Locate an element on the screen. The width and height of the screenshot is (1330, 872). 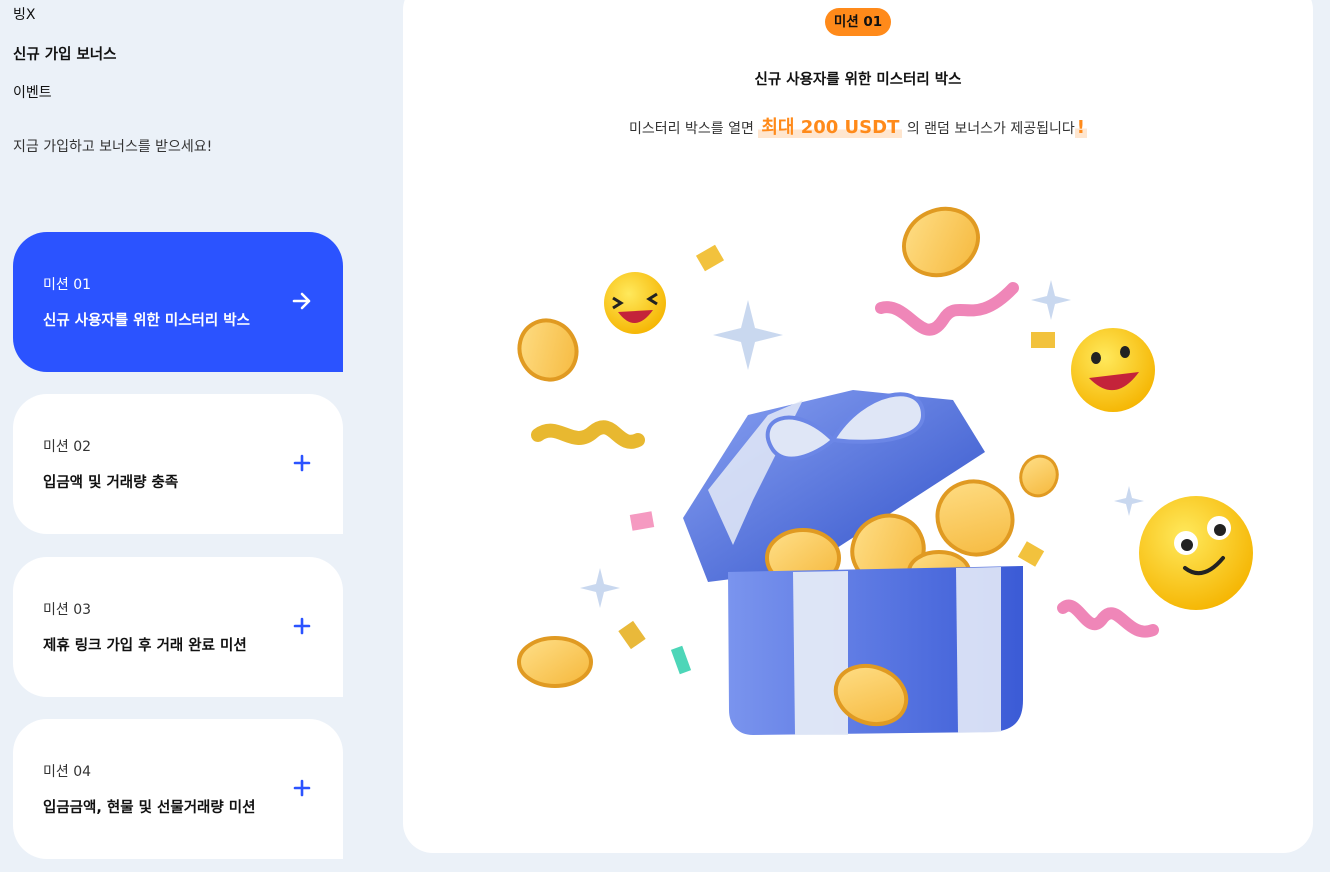
mission-detail-description: 미스터리 박스를 열면 최대 200 USDT 의 랜덤 보너스가 제공됩니다! is located at coordinates (858, 126).